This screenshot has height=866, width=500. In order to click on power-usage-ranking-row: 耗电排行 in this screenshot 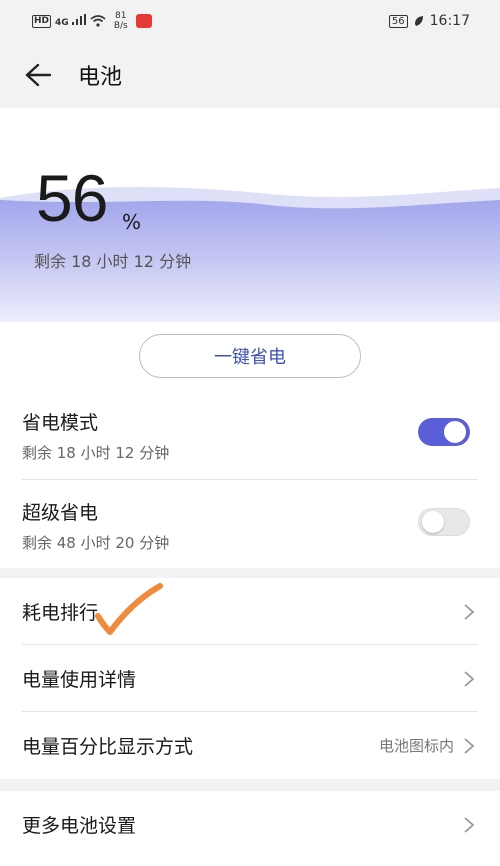, I will do `click(250, 611)`.